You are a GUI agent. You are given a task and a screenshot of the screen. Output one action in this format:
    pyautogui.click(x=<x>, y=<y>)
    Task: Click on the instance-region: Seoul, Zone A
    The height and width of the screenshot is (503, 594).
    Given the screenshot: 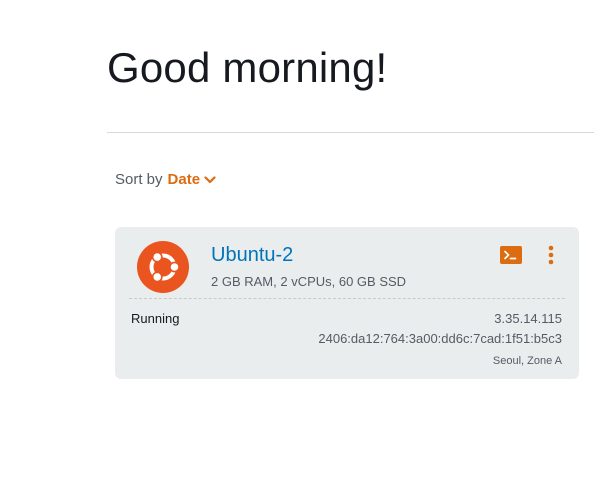 What is the action you would take?
    pyautogui.click(x=527, y=361)
    